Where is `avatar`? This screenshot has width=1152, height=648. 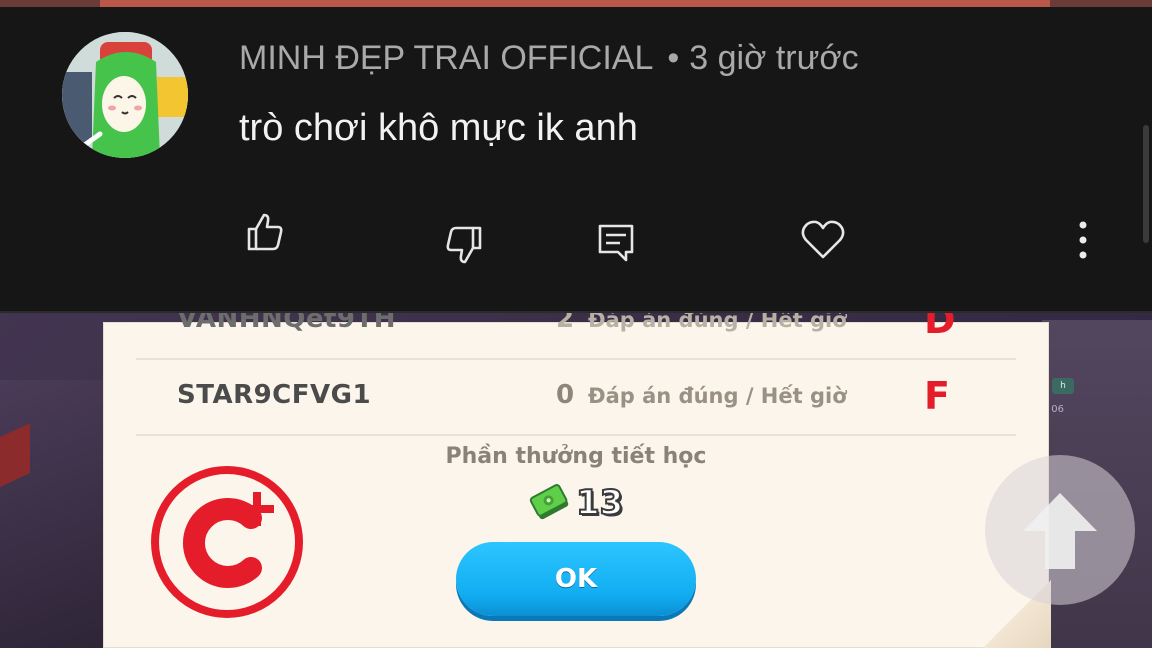
avatar is located at coordinates (125, 95).